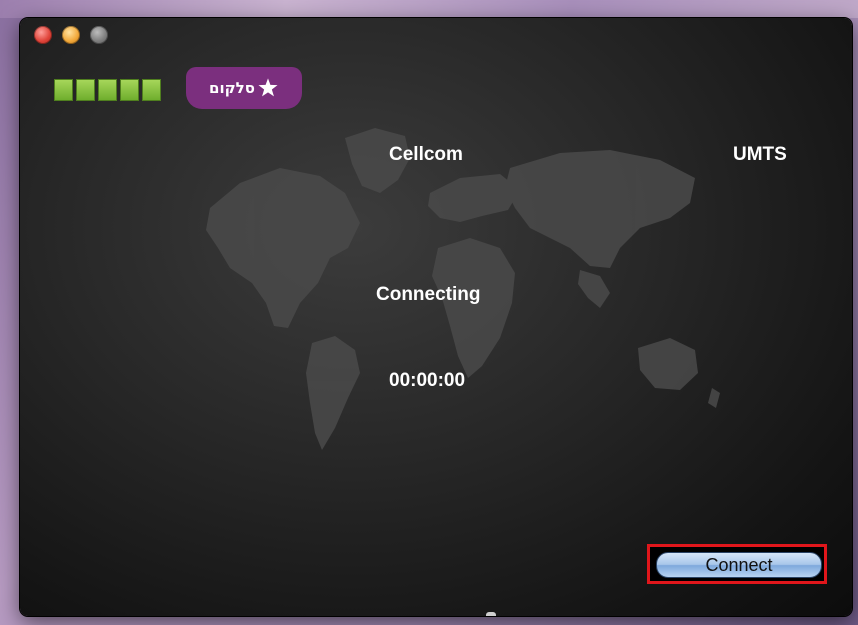 This screenshot has height=625, width=858. I want to click on close-window-button, so click(43, 35).